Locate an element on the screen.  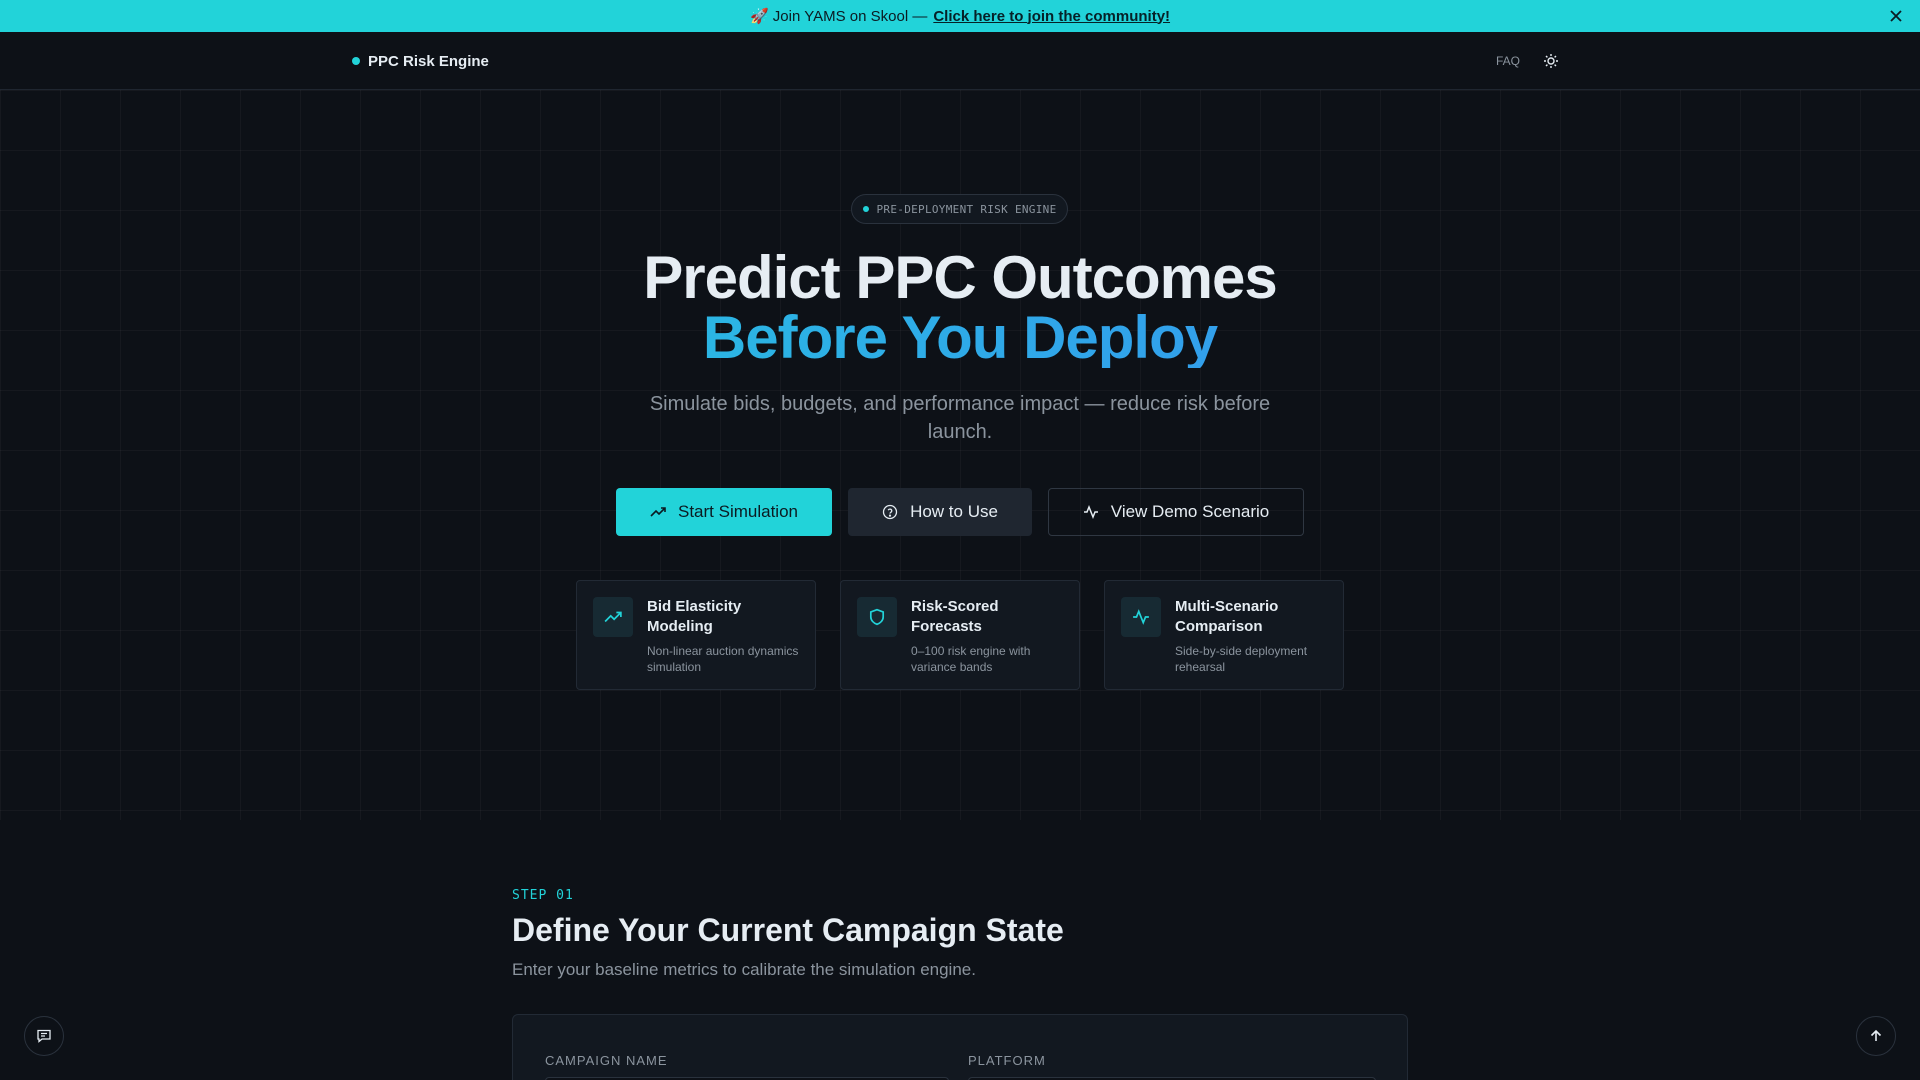
faq-link: FAQ is located at coordinates (1508, 61).